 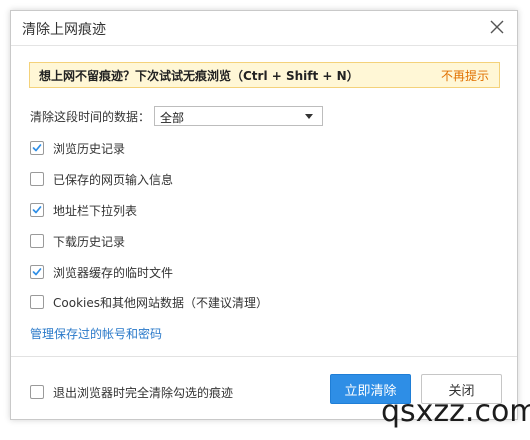 I want to click on option-label: 浏览器缓存的临时文件, so click(x=113, y=272).